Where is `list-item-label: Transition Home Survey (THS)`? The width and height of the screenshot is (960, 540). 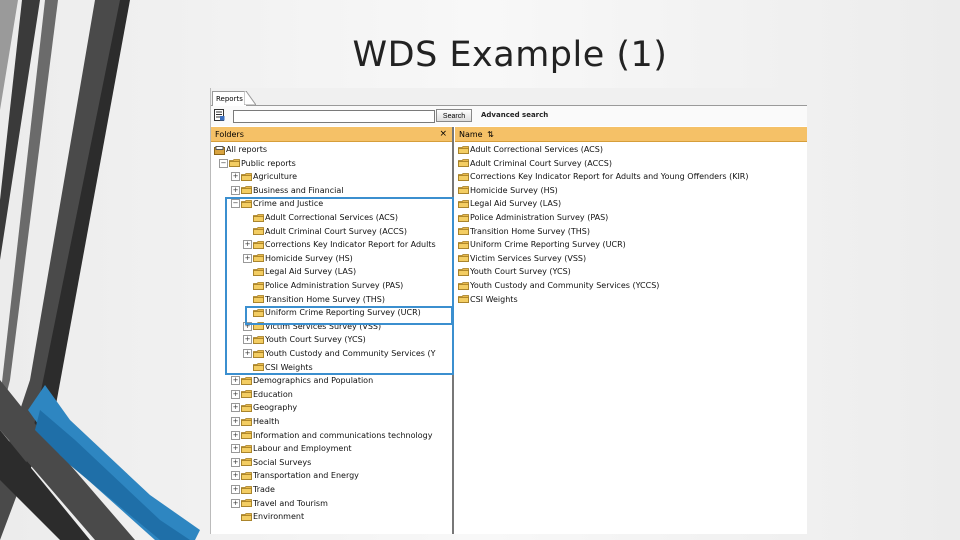
list-item-label: Transition Home Survey (THS) is located at coordinates (530, 231).